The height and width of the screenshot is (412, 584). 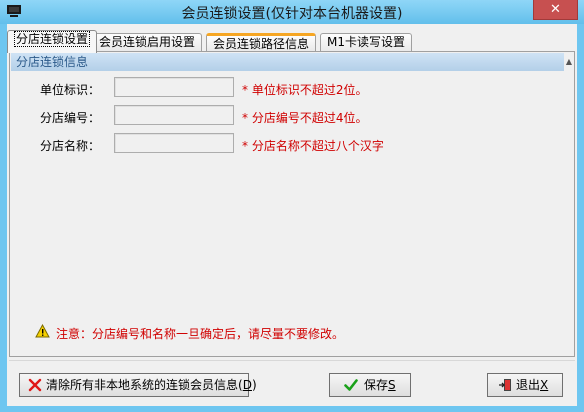 I want to click on tab-label: M1卡读写设置, so click(x=366, y=42).